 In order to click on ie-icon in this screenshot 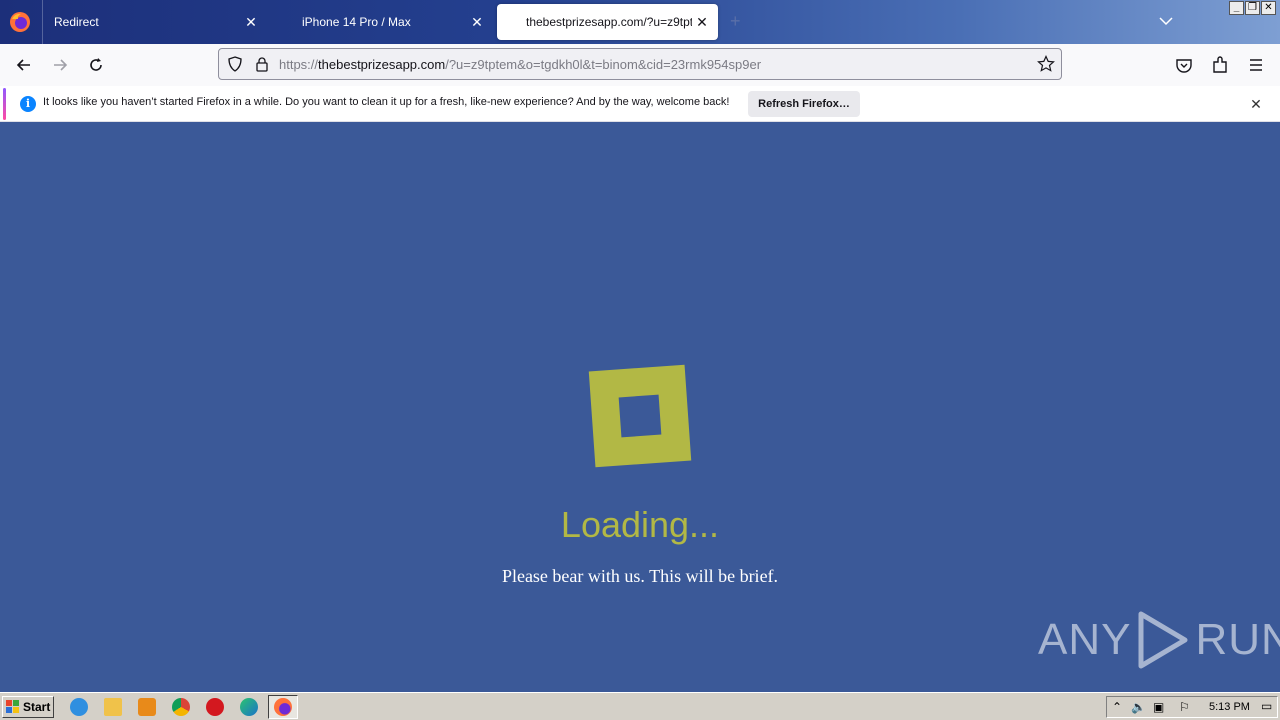, I will do `click(79, 707)`.